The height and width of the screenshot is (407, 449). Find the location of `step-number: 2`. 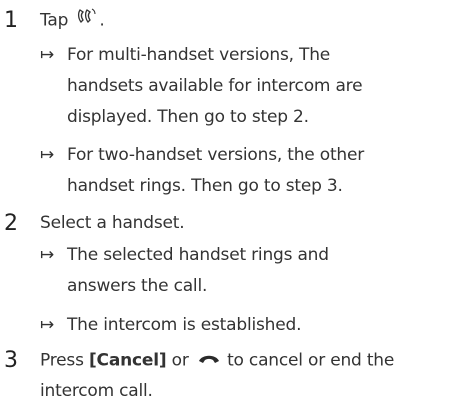

step-number: 2 is located at coordinates (11, 223).